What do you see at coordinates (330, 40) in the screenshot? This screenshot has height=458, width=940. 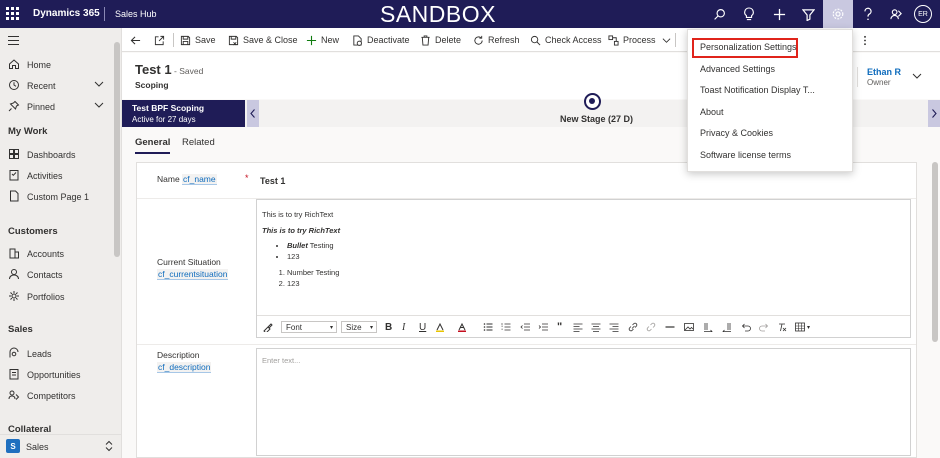 I see `new-label: New` at bounding box center [330, 40].